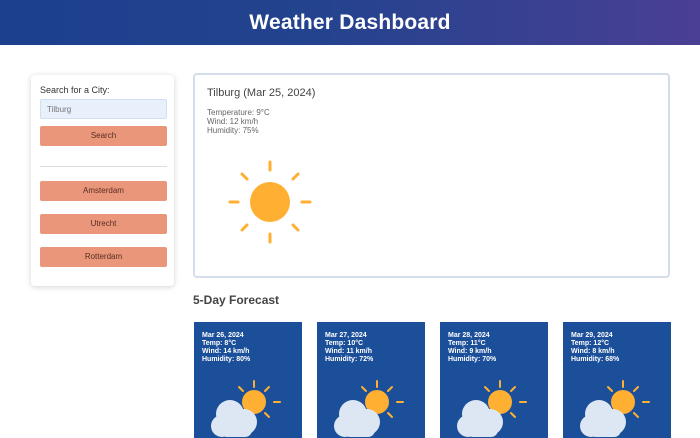 Image resolution: width=700 pixels, height=438 pixels. Describe the element at coordinates (238, 112) in the screenshot. I see `current-temperature: Temperature: 9°C` at that location.